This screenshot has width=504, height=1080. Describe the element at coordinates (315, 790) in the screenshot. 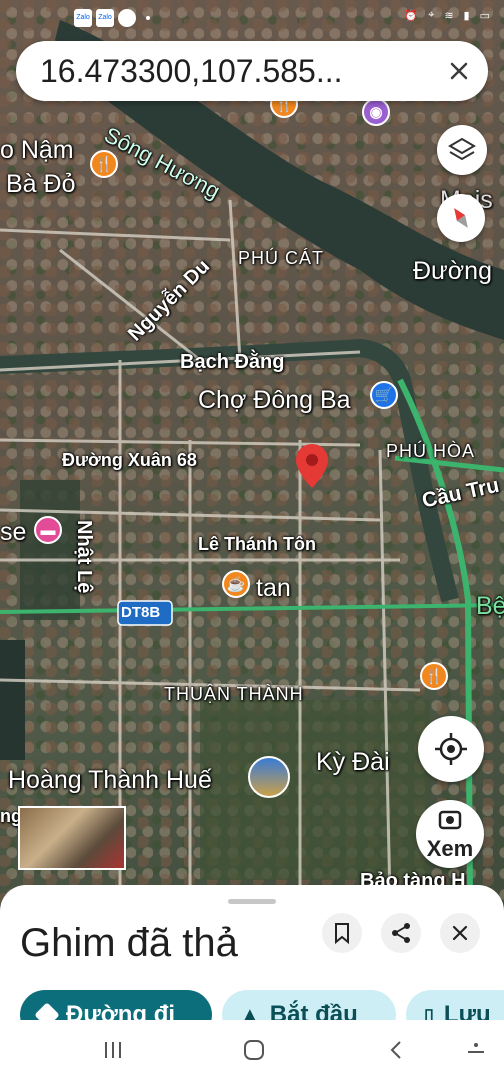

I see `citadel-park` at that location.